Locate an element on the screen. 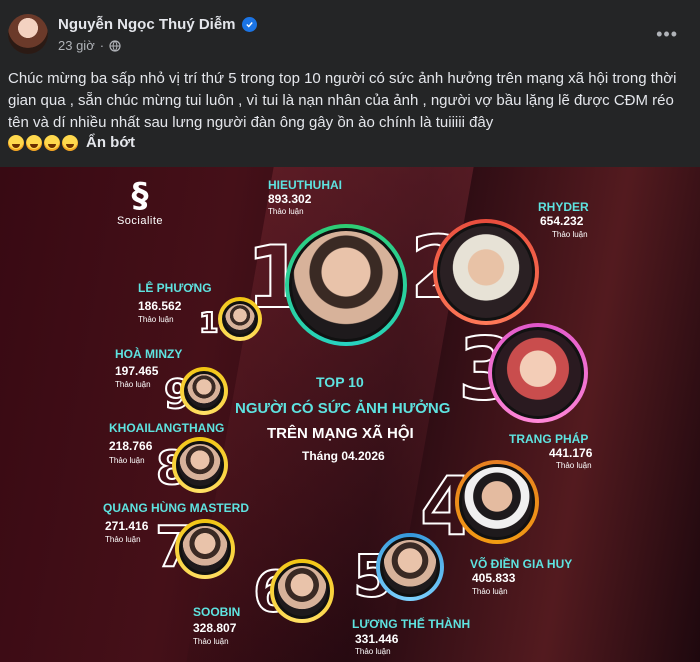 The width and height of the screenshot is (700, 662). author-name: Nguyễn Ngọc Thuý Diễm is located at coordinates (157, 24).